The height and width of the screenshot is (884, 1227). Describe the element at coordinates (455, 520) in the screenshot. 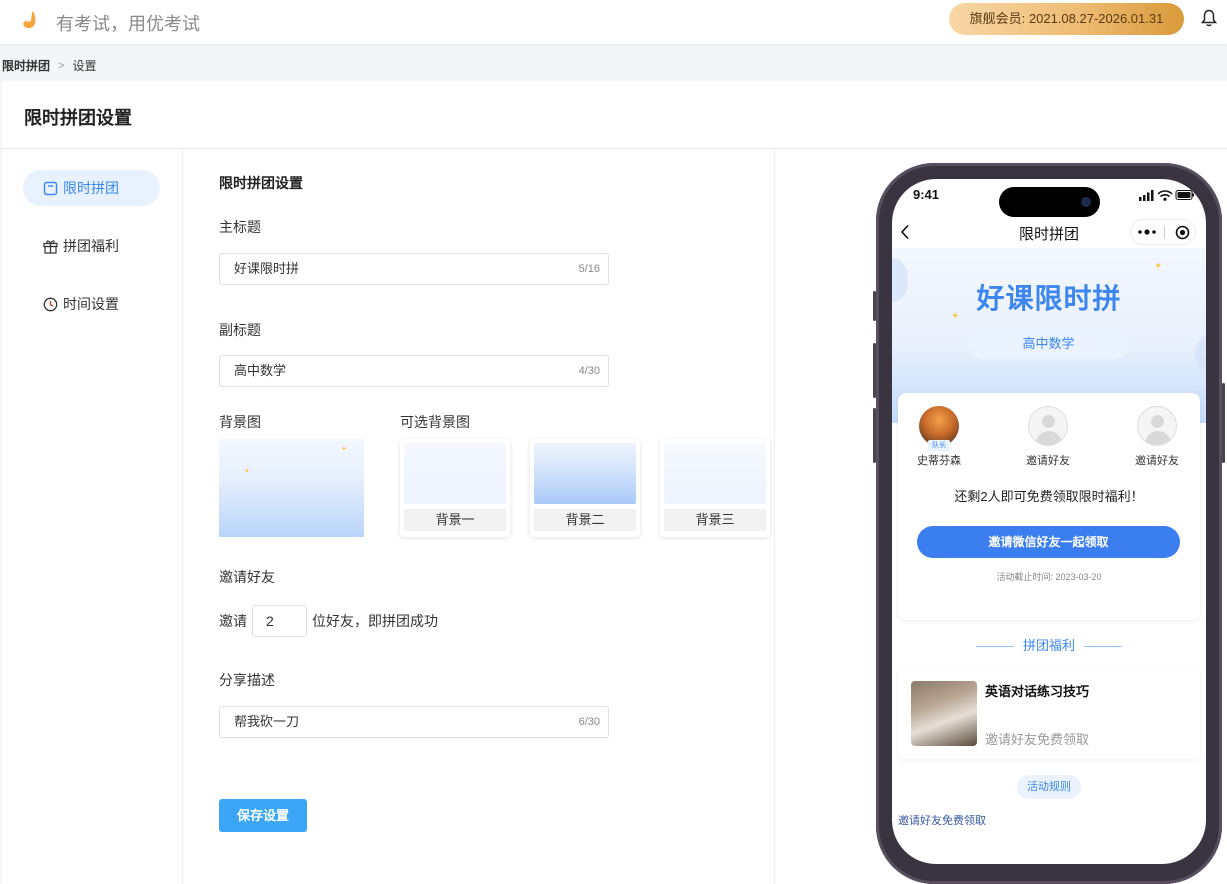

I see `background-option-label: 背景一` at that location.